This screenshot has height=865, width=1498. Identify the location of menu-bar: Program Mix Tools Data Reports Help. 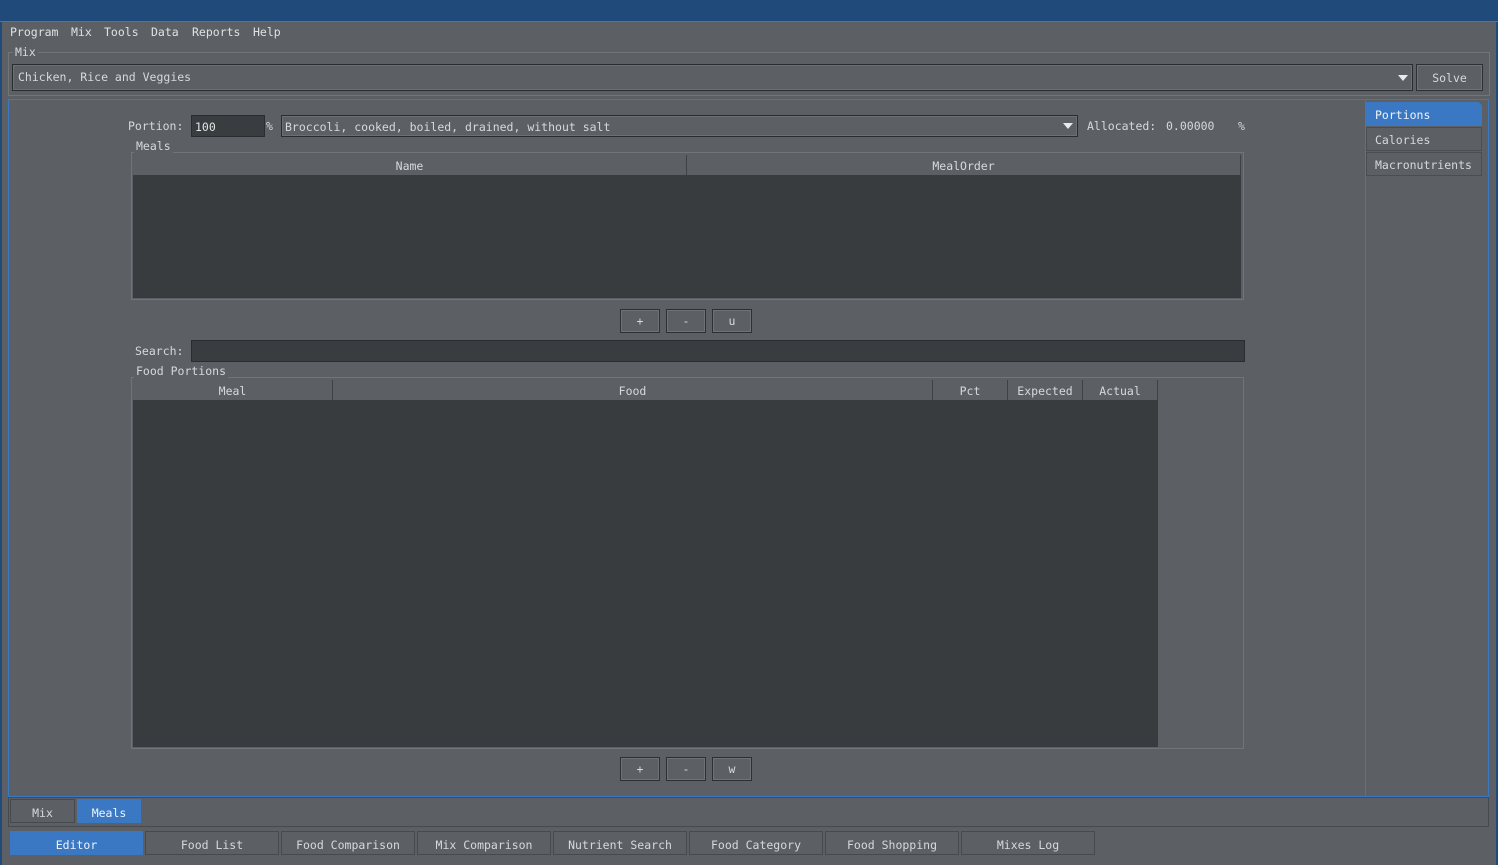
(749, 32).